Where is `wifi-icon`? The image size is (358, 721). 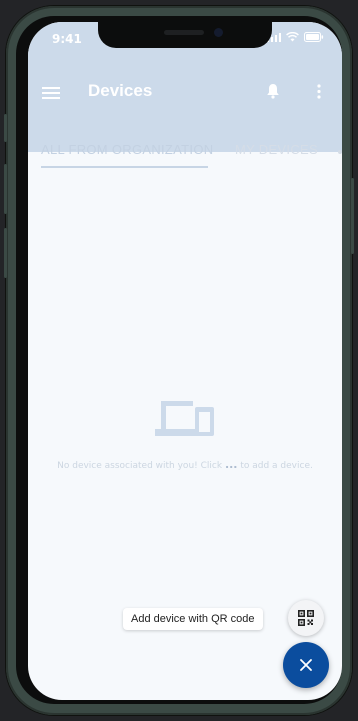
wifi-icon is located at coordinates (292, 37).